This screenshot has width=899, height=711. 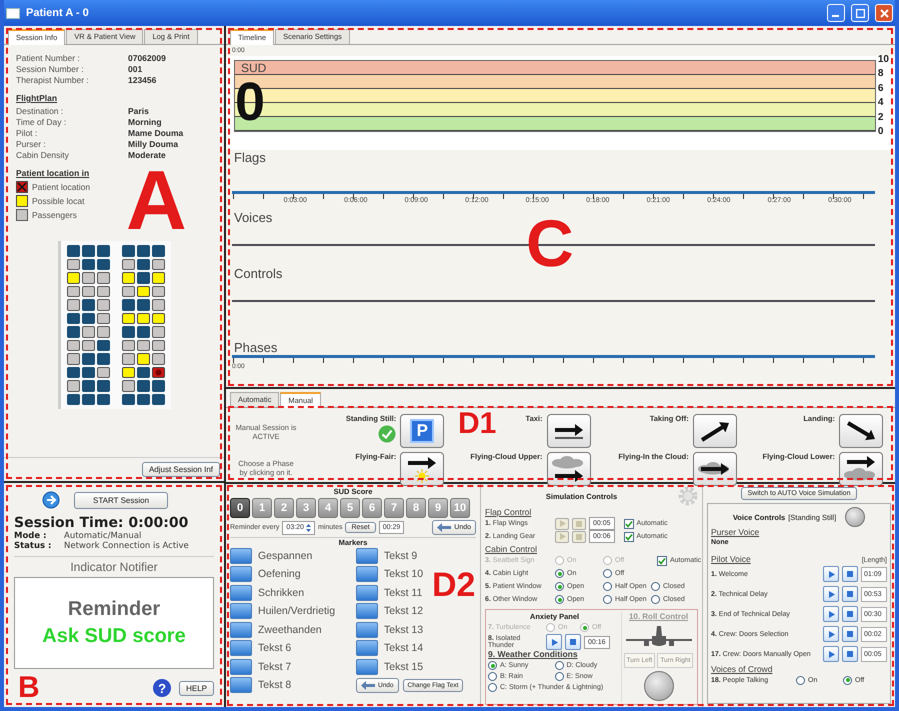 What do you see at coordinates (139, 111) in the screenshot?
I see `field-value: Paris` at bounding box center [139, 111].